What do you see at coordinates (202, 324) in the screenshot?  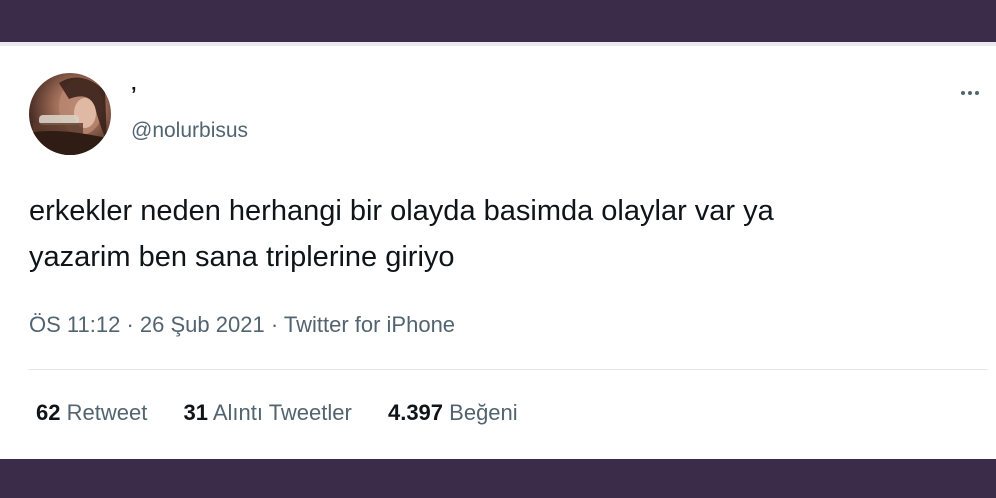 I see `tweet-date: 26 Şub 2021` at bounding box center [202, 324].